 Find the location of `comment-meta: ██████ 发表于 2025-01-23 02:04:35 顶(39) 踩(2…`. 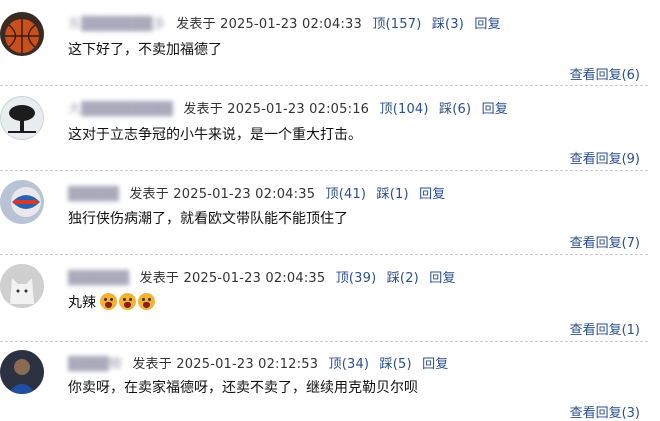

comment-meta: ██████ 发表于 2025-01-23 02:04:35 顶(39) 踩(2… is located at coordinates (262, 276).